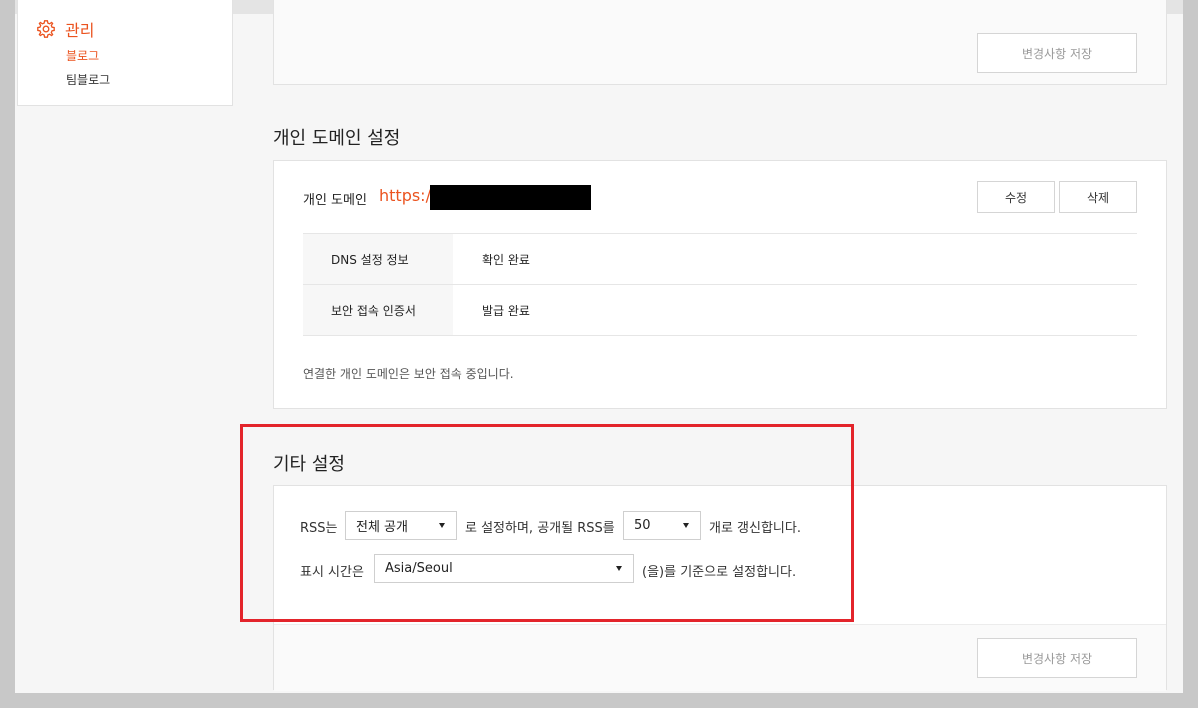 This screenshot has height=708, width=1198. I want to click on domain-label: 개인 도메인, so click(335, 200).